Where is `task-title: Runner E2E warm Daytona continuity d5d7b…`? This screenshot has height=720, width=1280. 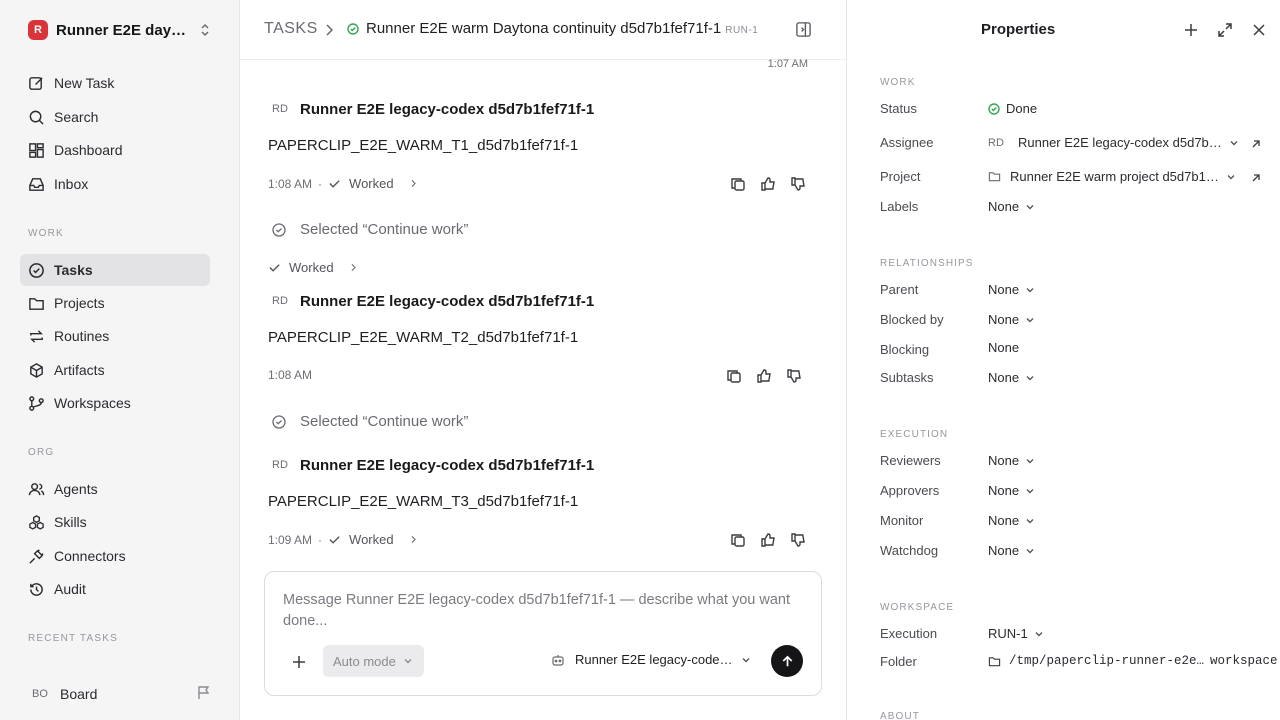 task-title: Runner E2E warm Daytona continuity d5d7b… is located at coordinates (544, 28).